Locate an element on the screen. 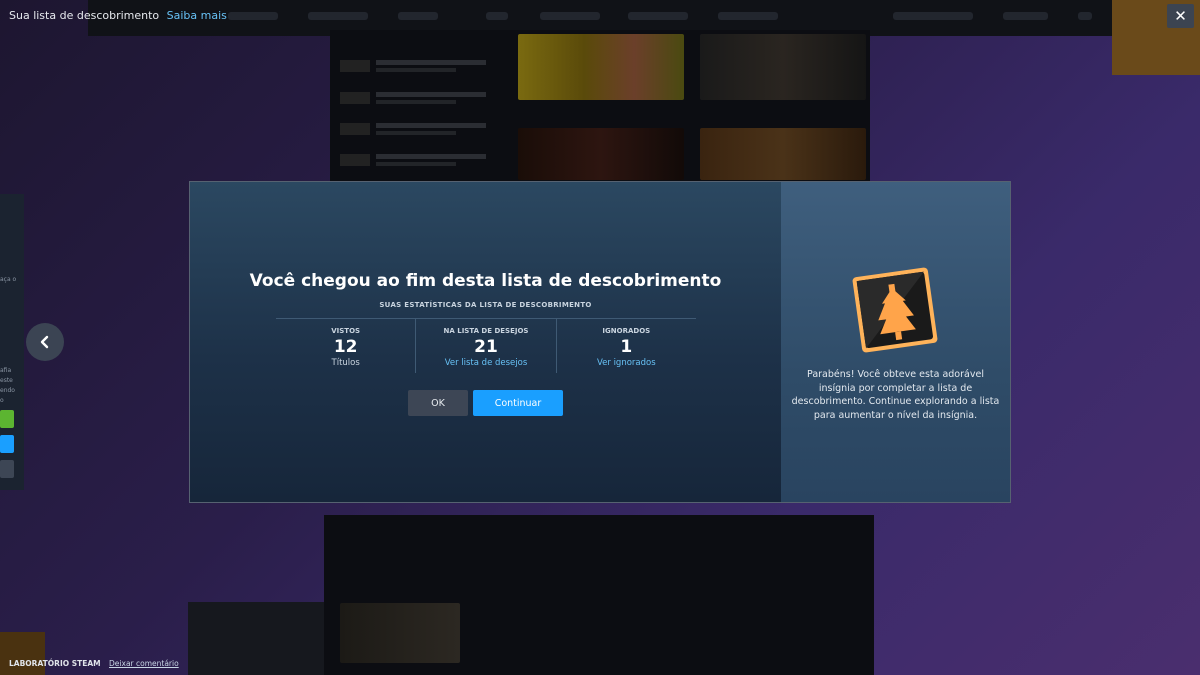  queue-title: Sua lista de descobrimento Saiba mais is located at coordinates (118, 15).